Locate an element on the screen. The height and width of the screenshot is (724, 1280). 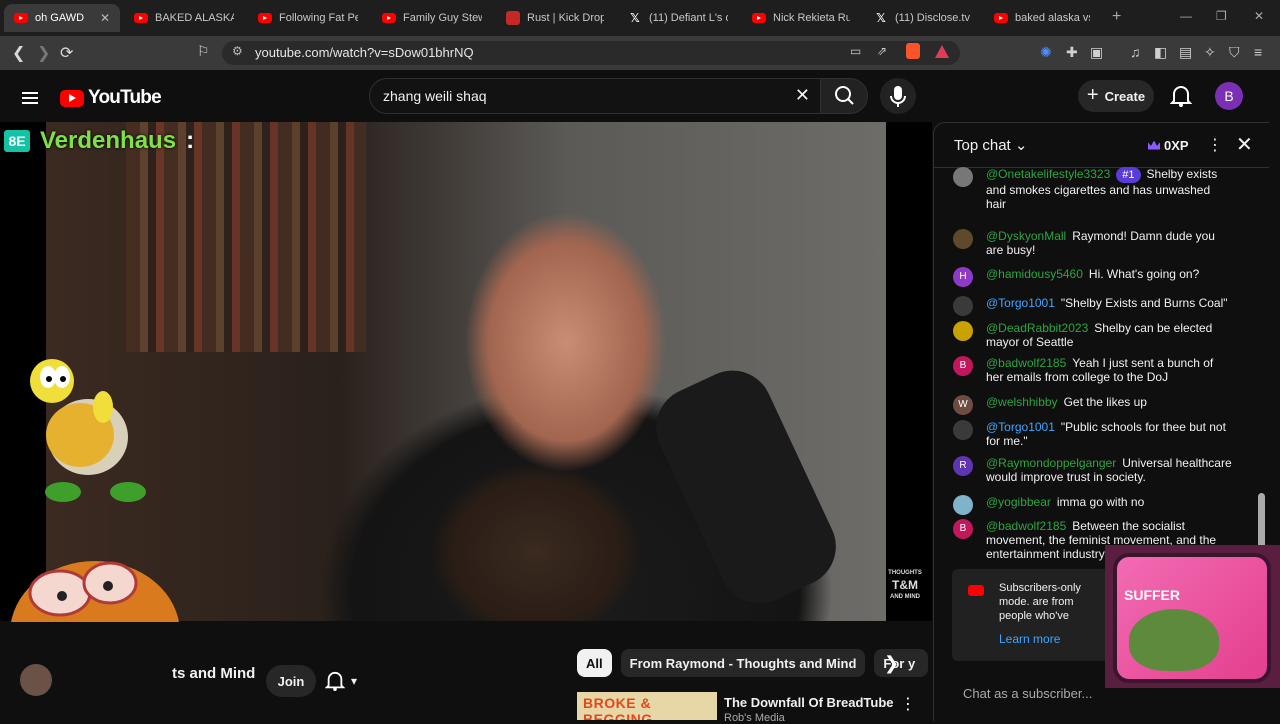
media-music-icon: ♫ is located at coordinates (1135, 52).